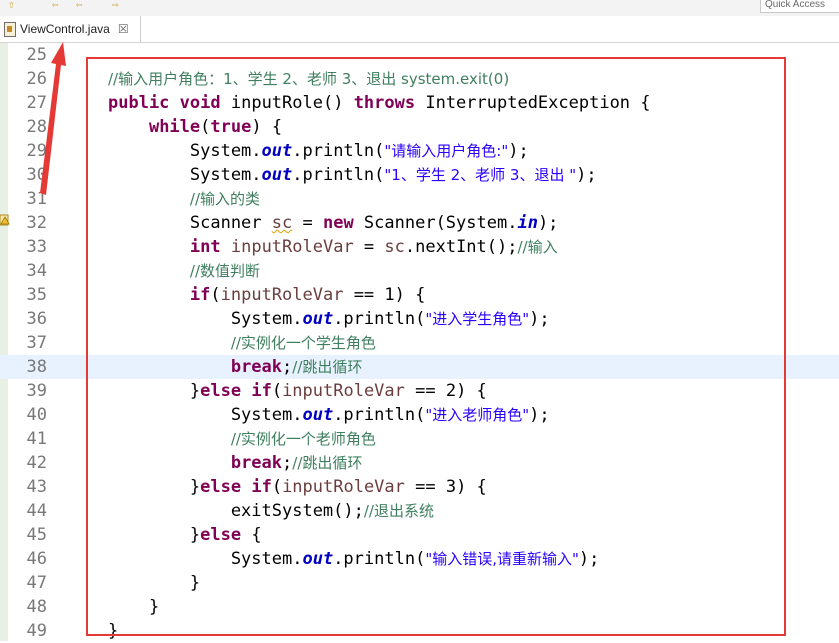 This screenshot has width=839, height=643. I want to click on code-token: inputRole(), so click(287, 103).